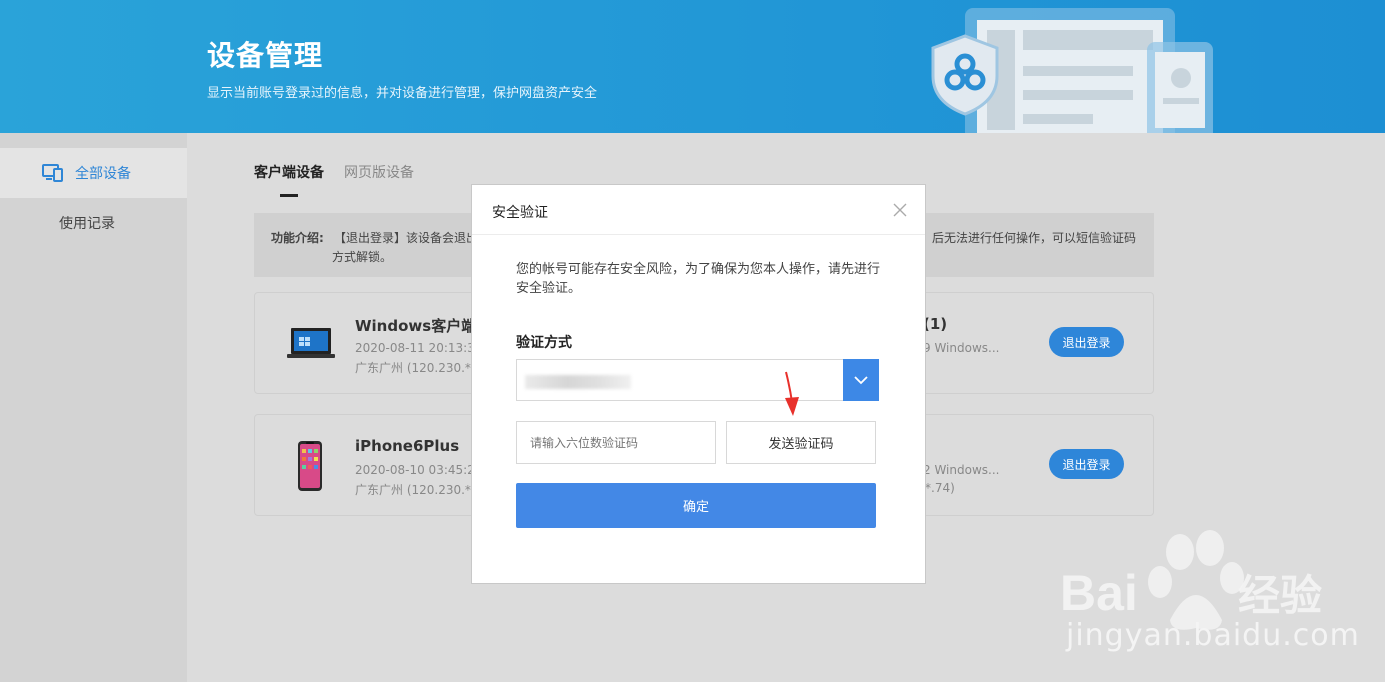 This screenshot has width=1385, height=682. What do you see at coordinates (1034, 238) in the screenshot?
I see `intro-text-right: 后无法进行任何操作，可以短信验证码` at bounding box center [1034, 238].